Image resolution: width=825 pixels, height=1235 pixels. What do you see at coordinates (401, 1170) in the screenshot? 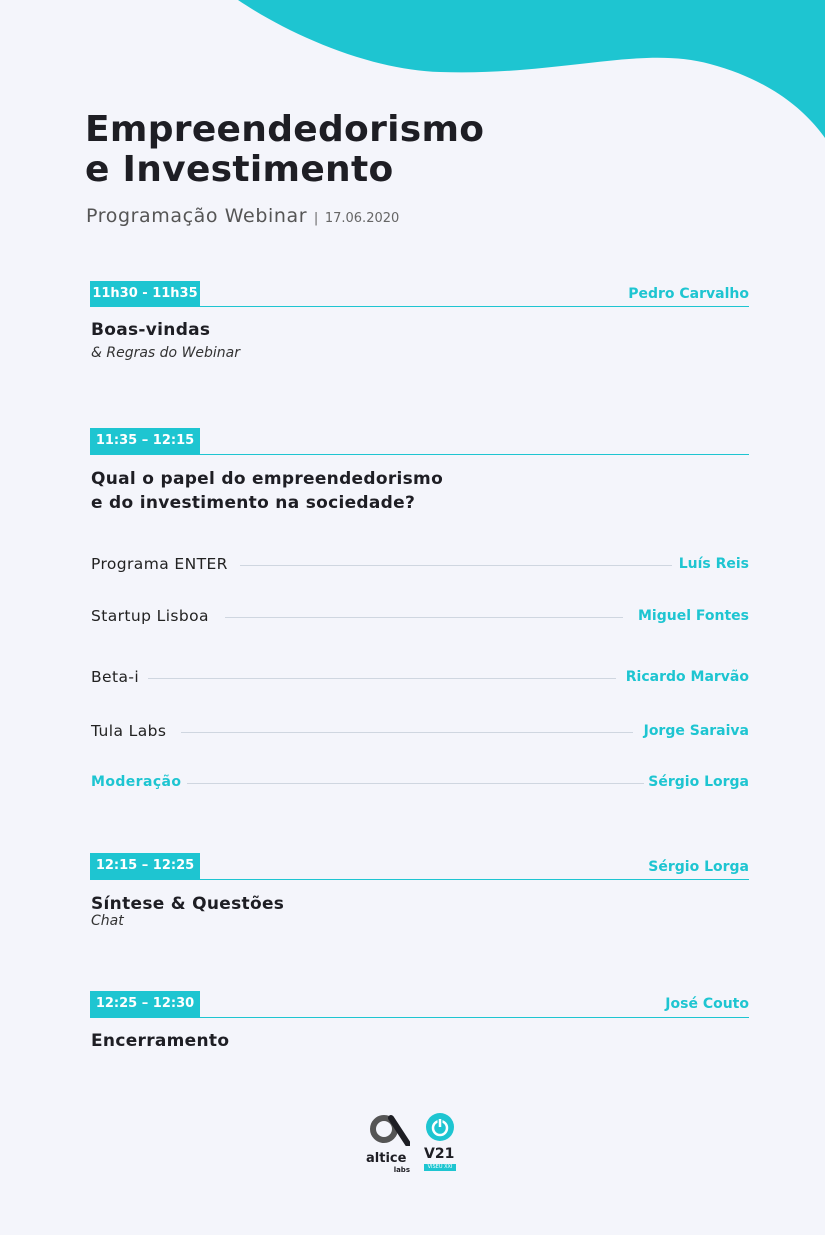
I see `labs-wordmark: labs` at bounding box center [401, 1170].